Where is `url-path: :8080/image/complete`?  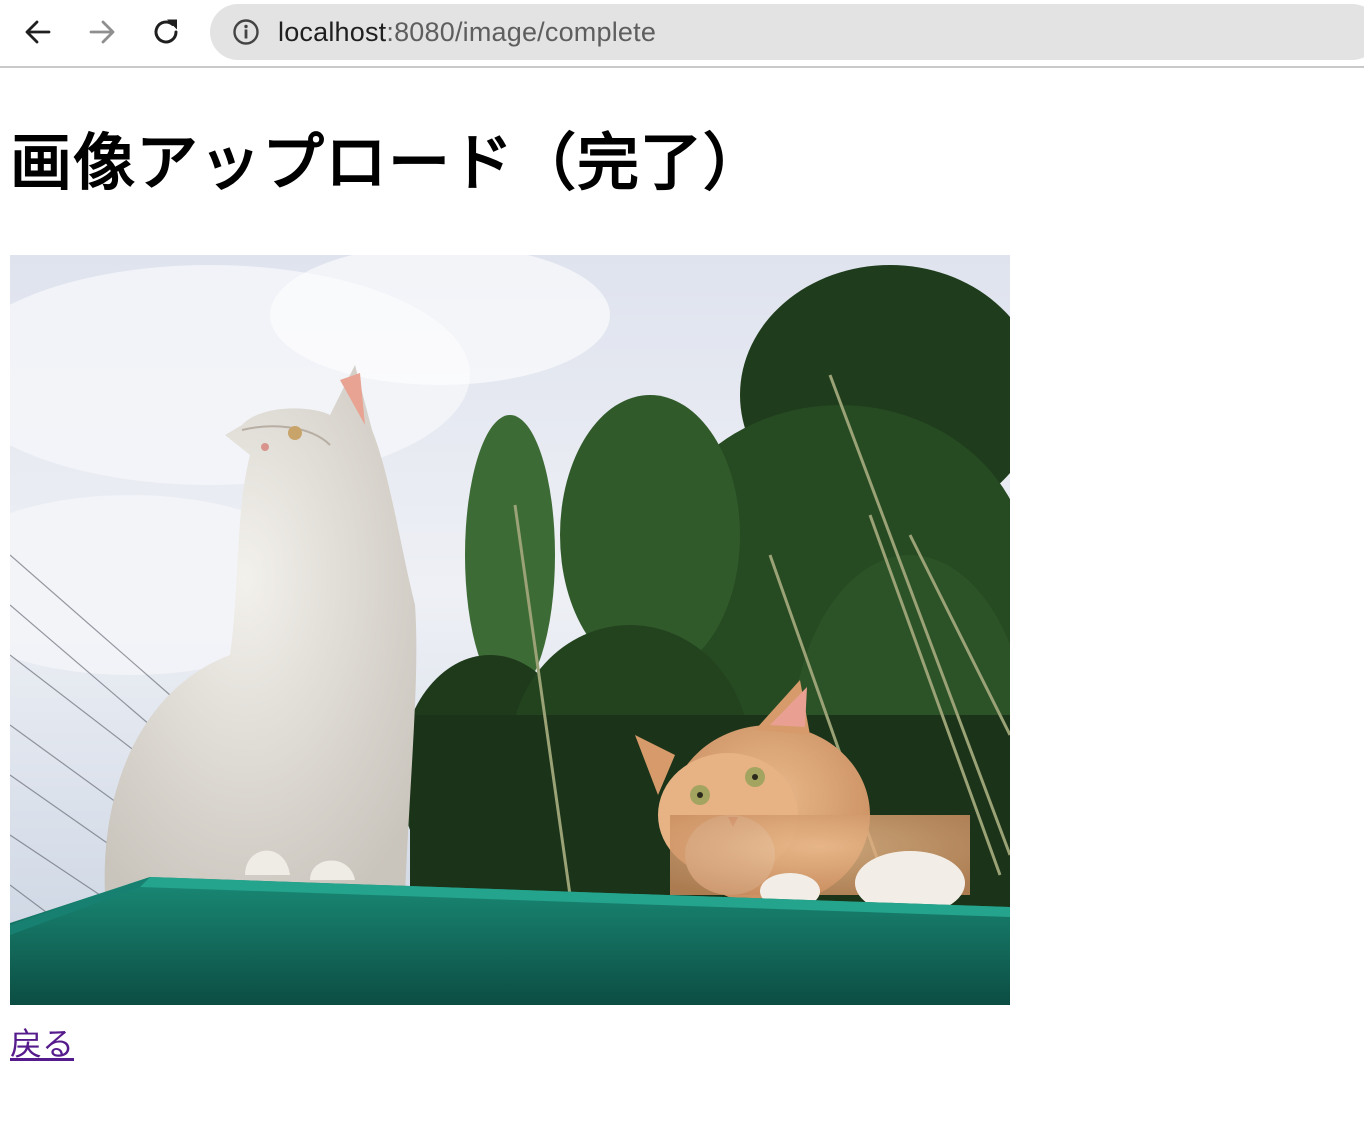 url-path: :8080/image/complete is located at coordinates (521, 31).